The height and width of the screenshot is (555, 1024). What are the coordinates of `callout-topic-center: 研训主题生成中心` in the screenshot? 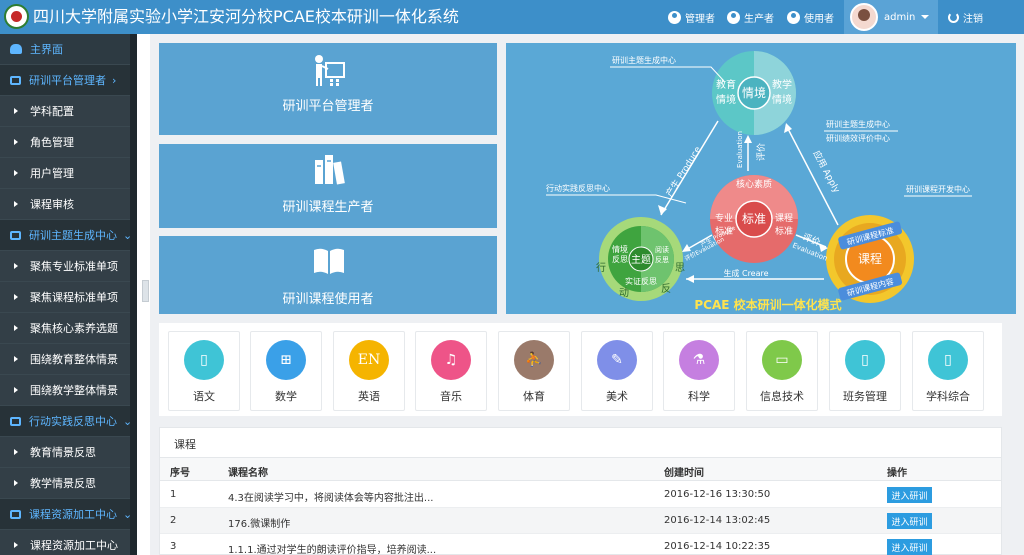 It's located at (644, 60).